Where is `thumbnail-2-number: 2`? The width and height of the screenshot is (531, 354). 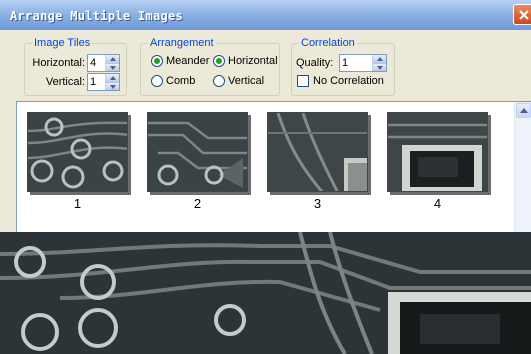
thumbnail-2-number: 2 is located at coordinates (197, 203).